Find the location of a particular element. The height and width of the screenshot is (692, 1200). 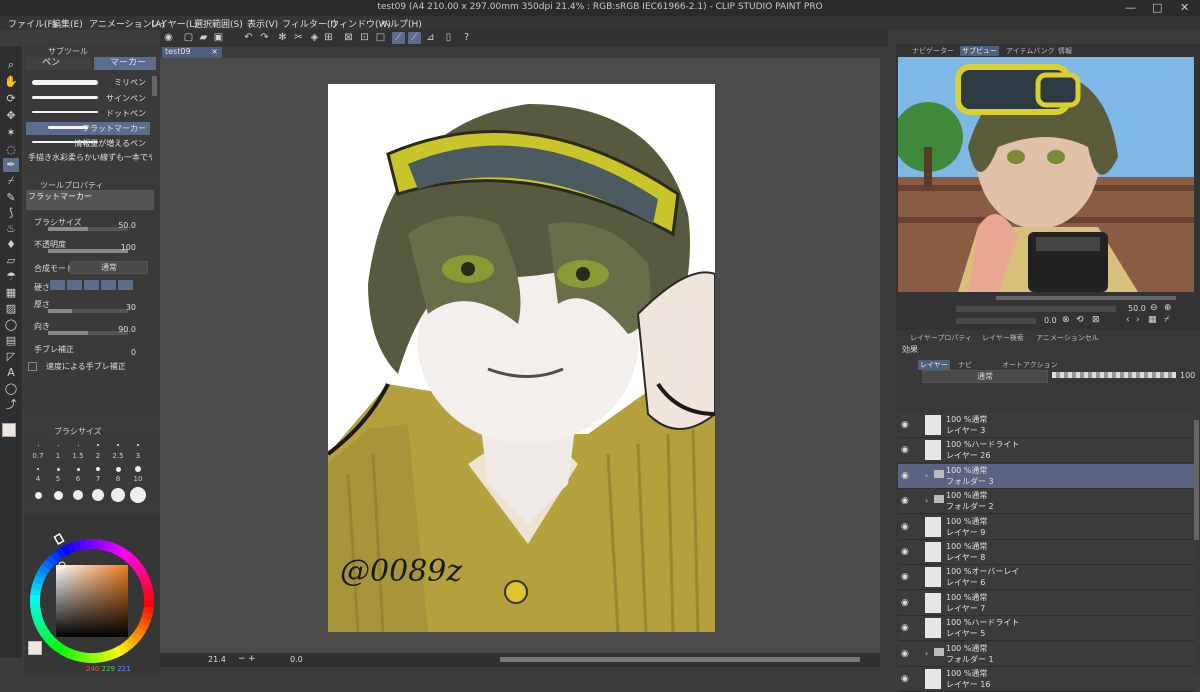

brush-size-preset-label: 6 is located at coordinates (78, 479).